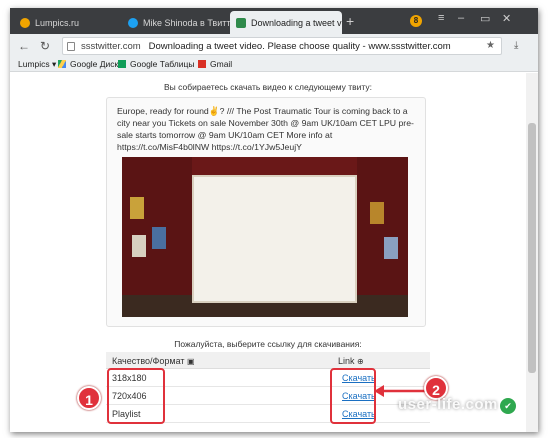 The width and height of the screenshot is (550, 438). I want to click on lumpics-favicon-icon, so click(25, 22).